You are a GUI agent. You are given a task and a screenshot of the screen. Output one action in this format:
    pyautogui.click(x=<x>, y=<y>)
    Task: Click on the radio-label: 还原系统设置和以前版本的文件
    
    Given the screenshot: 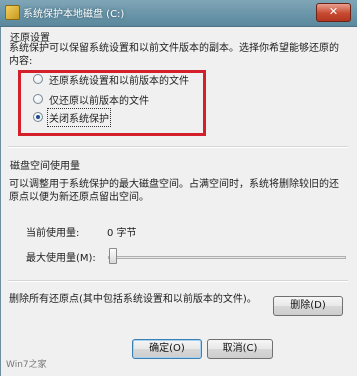 What is the action you would take?
    pyautogui.click(x=119, y=81)
    